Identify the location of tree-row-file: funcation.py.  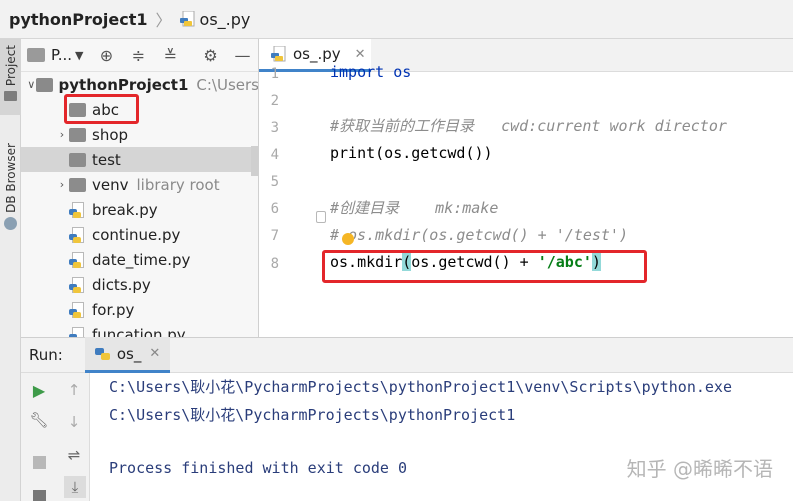
(139, 330).